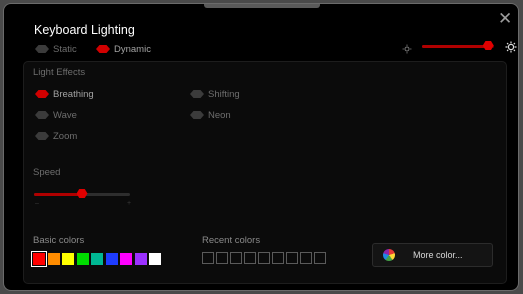 The height and width of the screenshot is (294, 523). I want to click on effect-zoom-label: Zoom, so click(65, 136).